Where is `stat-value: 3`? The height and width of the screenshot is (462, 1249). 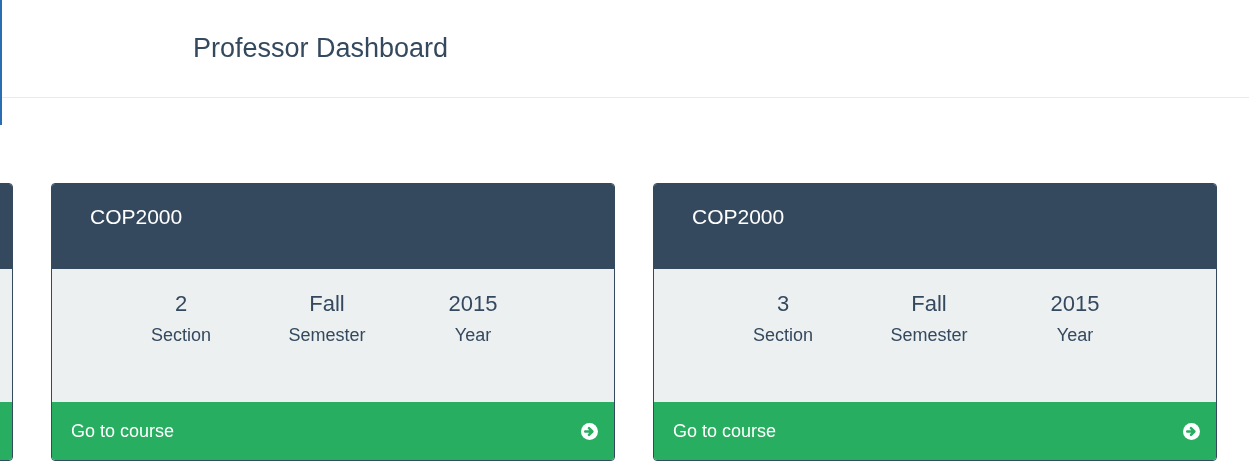 stat-value: 3 is located at coordinates (783, 304).